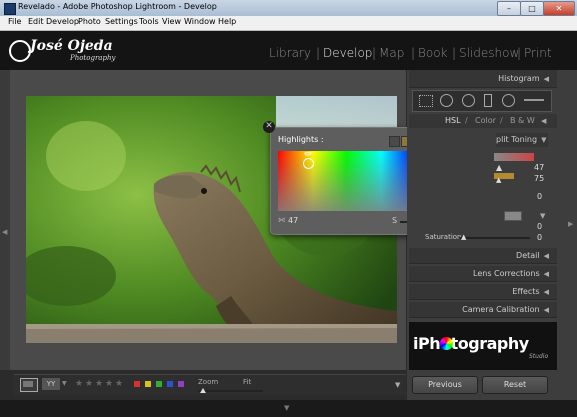  Describe the element at coordinates (517, 139) in the screenshot. I see `split-toning-label: plit Toning` at that location.